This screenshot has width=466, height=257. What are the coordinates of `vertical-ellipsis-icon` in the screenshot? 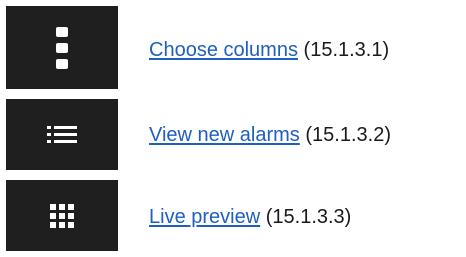 It's located at (62, 47).